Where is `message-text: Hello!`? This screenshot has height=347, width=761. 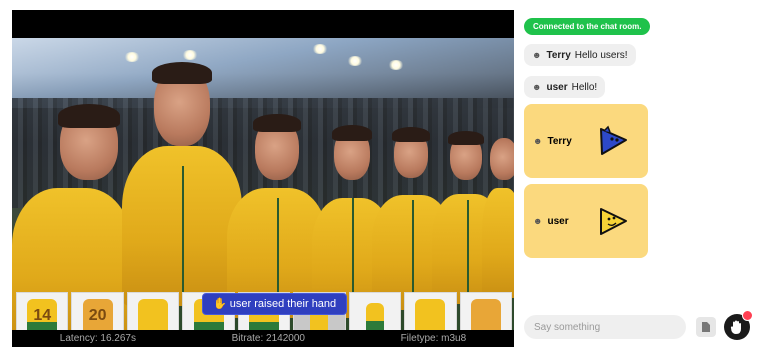
message-text: Hello! is located at coordinates (584, 87).